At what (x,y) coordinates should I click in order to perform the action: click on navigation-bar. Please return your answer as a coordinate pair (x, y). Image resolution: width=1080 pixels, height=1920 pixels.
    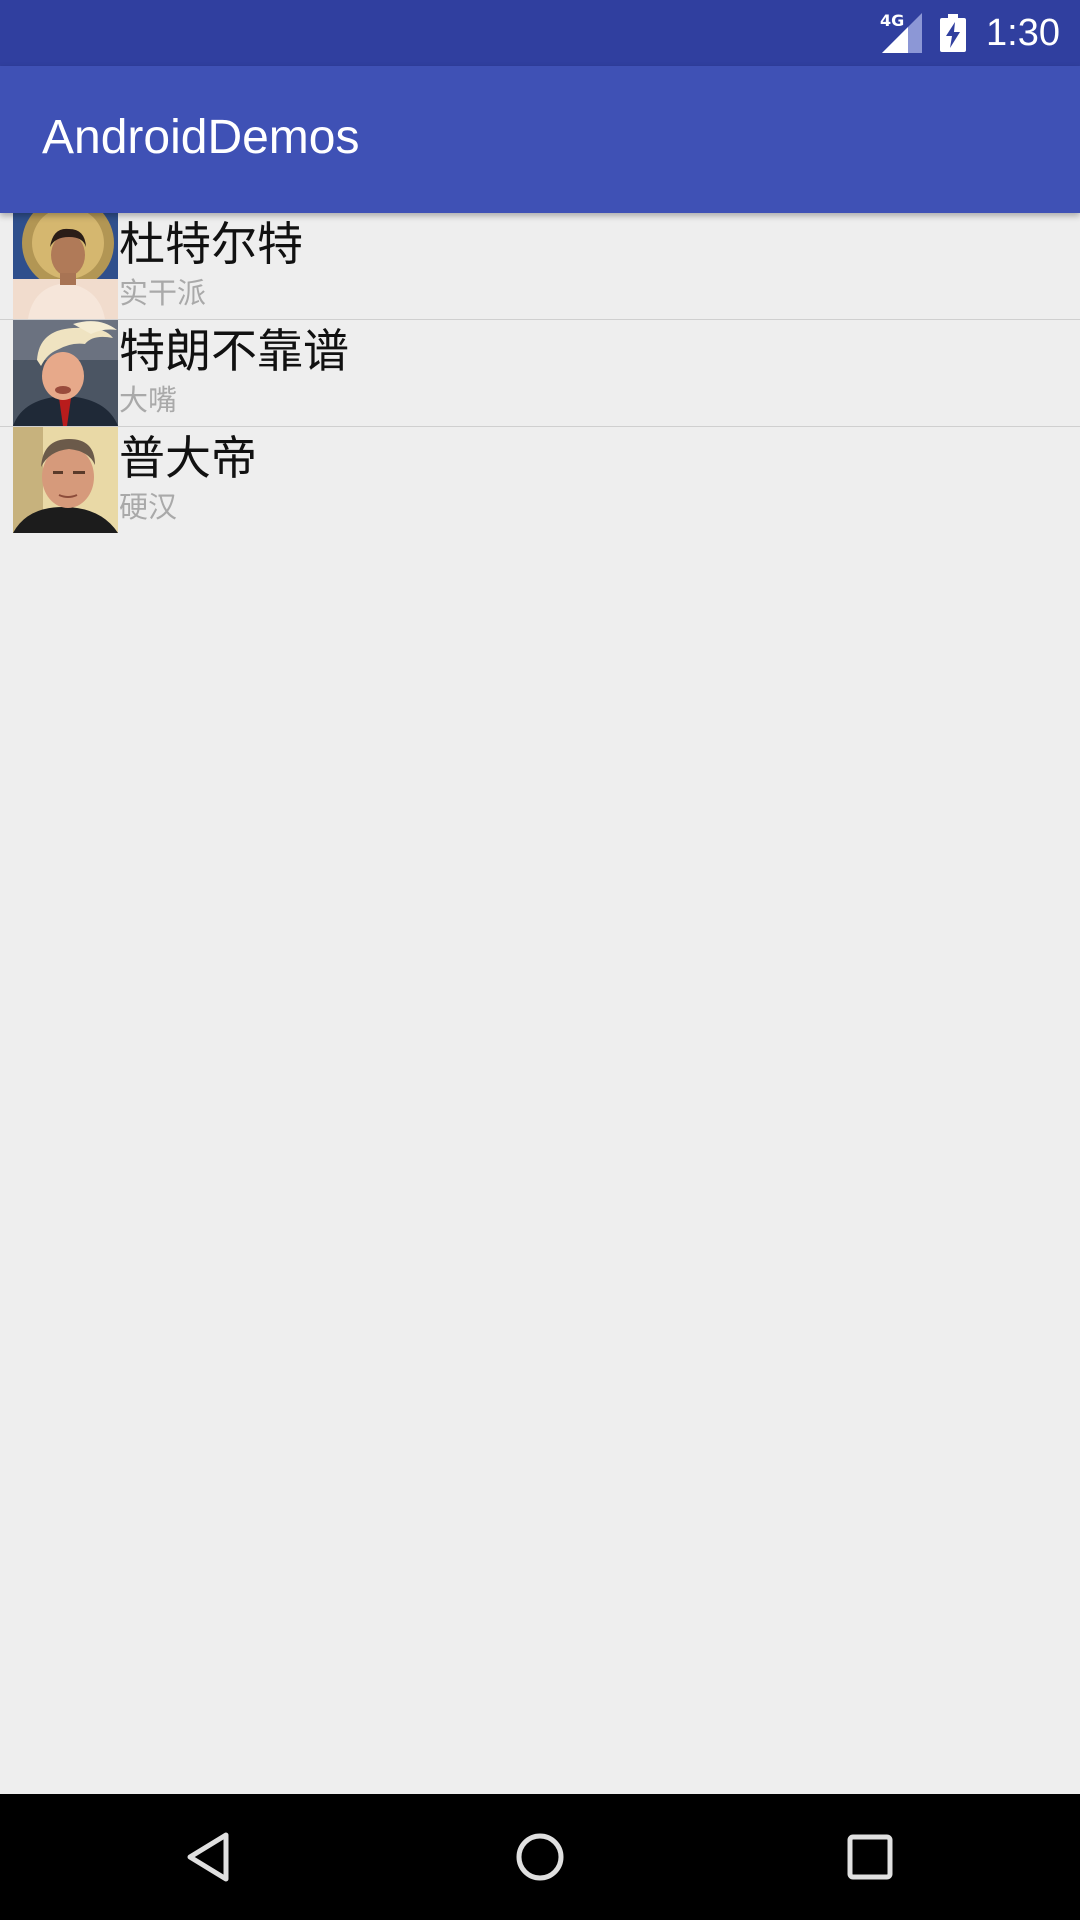
    Looking at the image, I should click on (540, 1857).